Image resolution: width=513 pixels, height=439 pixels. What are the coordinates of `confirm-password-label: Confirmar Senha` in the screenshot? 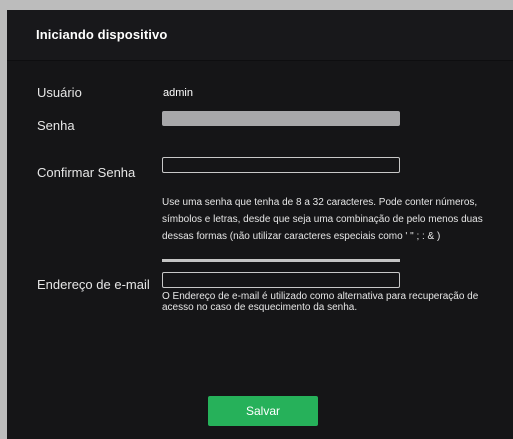 It's located at (86, 172).